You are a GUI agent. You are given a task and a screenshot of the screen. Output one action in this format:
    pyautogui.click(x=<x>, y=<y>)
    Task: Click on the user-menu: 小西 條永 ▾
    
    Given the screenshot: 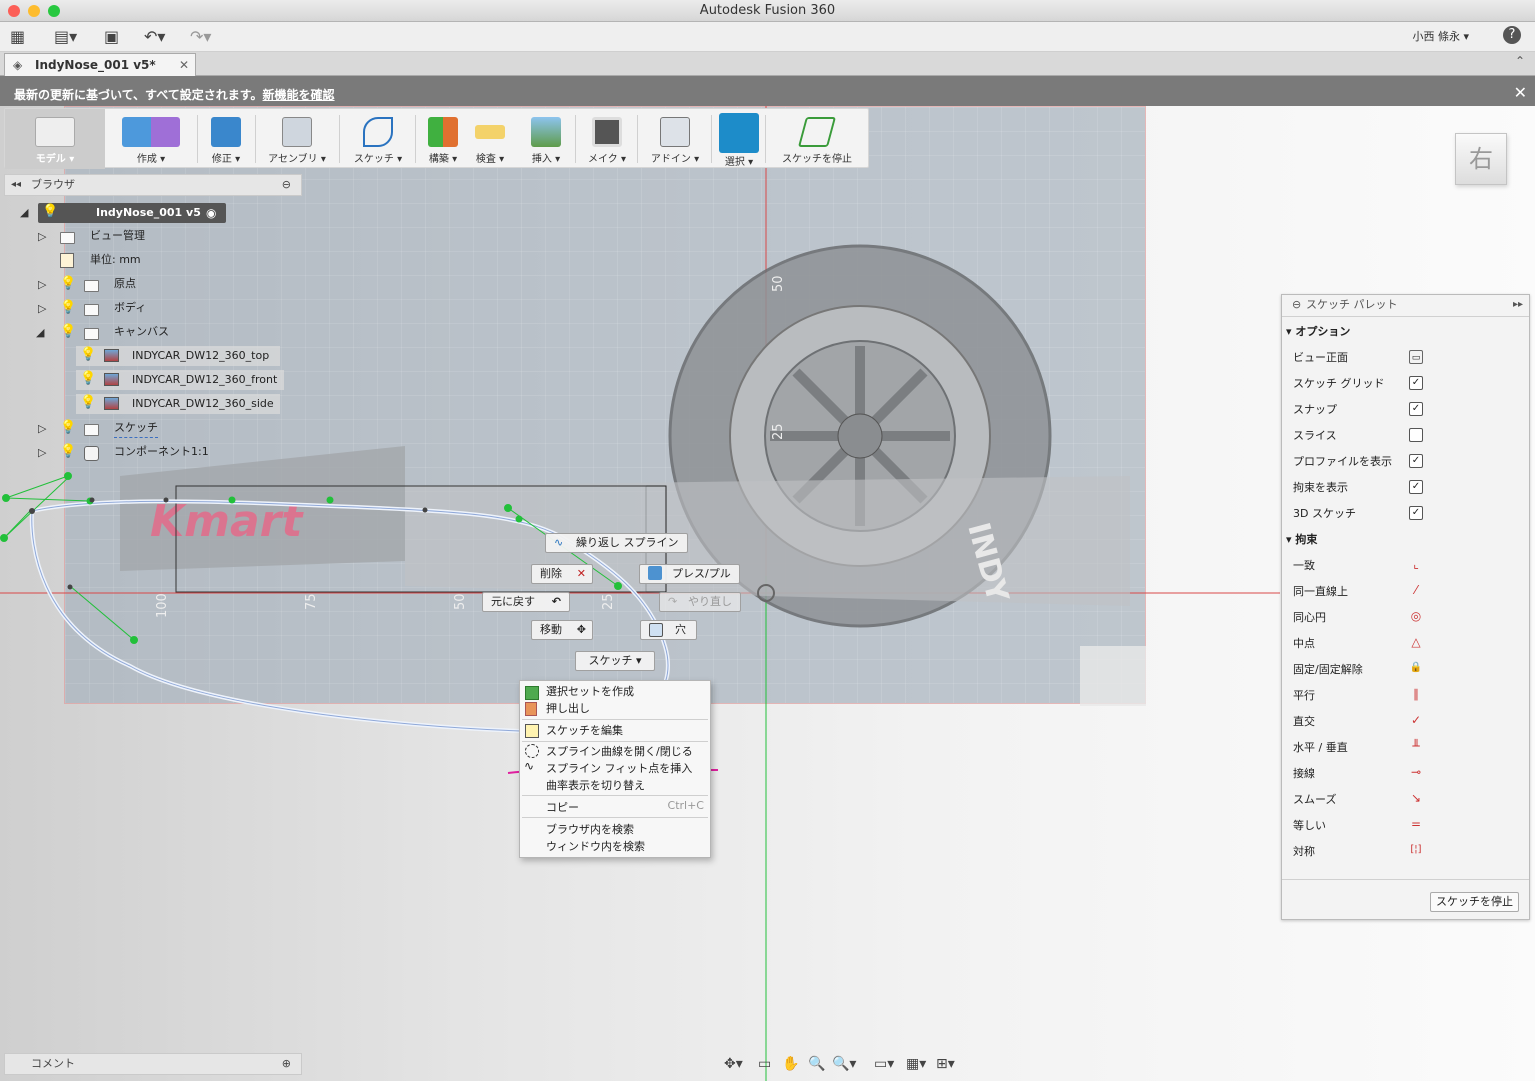 What is the action you would take?
    pyautogui.click(x=1440, y=36)
    